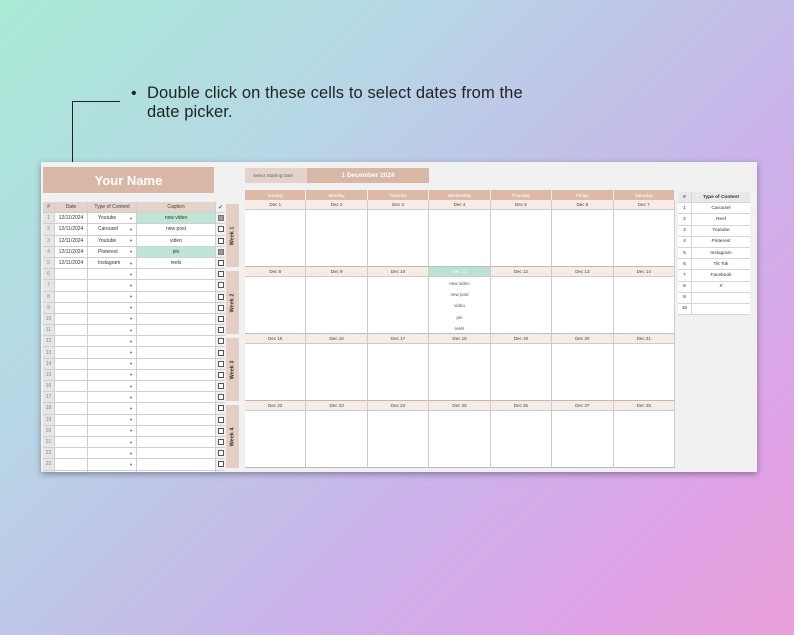 The image size is (794, 635). I want to click on type-name: X, so click(721, 286).